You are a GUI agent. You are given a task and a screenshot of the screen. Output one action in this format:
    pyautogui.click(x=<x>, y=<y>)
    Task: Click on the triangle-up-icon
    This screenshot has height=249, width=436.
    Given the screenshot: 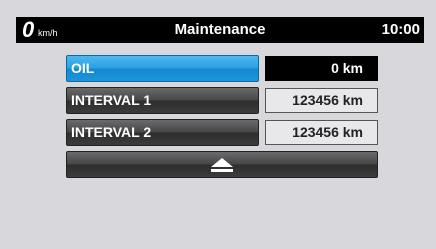 What is the action you would take?
    pyautogui.click(x=222, y=165)
    